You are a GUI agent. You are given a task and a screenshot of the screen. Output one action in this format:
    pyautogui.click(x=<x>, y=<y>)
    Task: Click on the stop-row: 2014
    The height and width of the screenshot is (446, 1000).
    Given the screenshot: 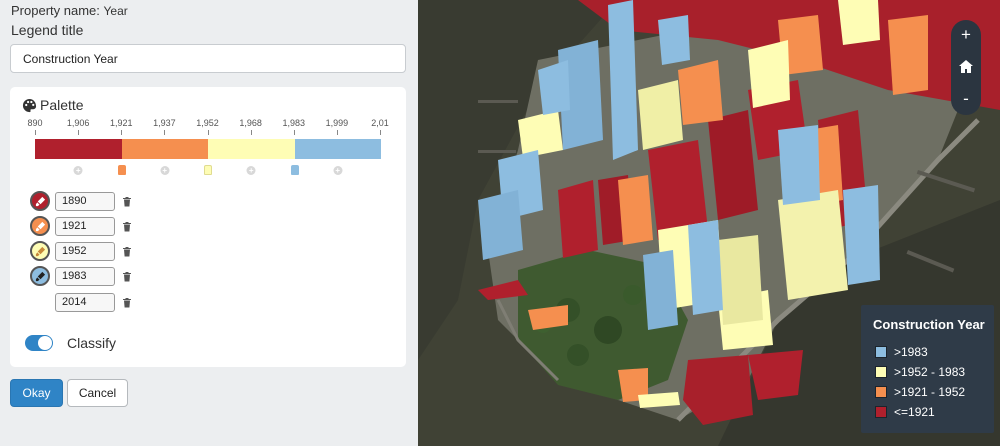 What is the action you would take?
    pyautogui.click(x=81, y=302)
    